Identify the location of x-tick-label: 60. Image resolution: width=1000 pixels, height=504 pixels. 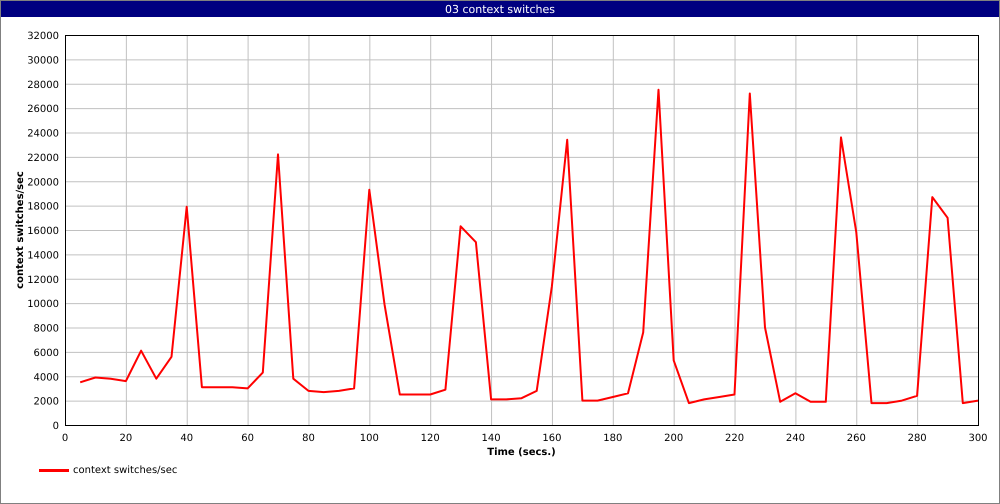
(247, 438).